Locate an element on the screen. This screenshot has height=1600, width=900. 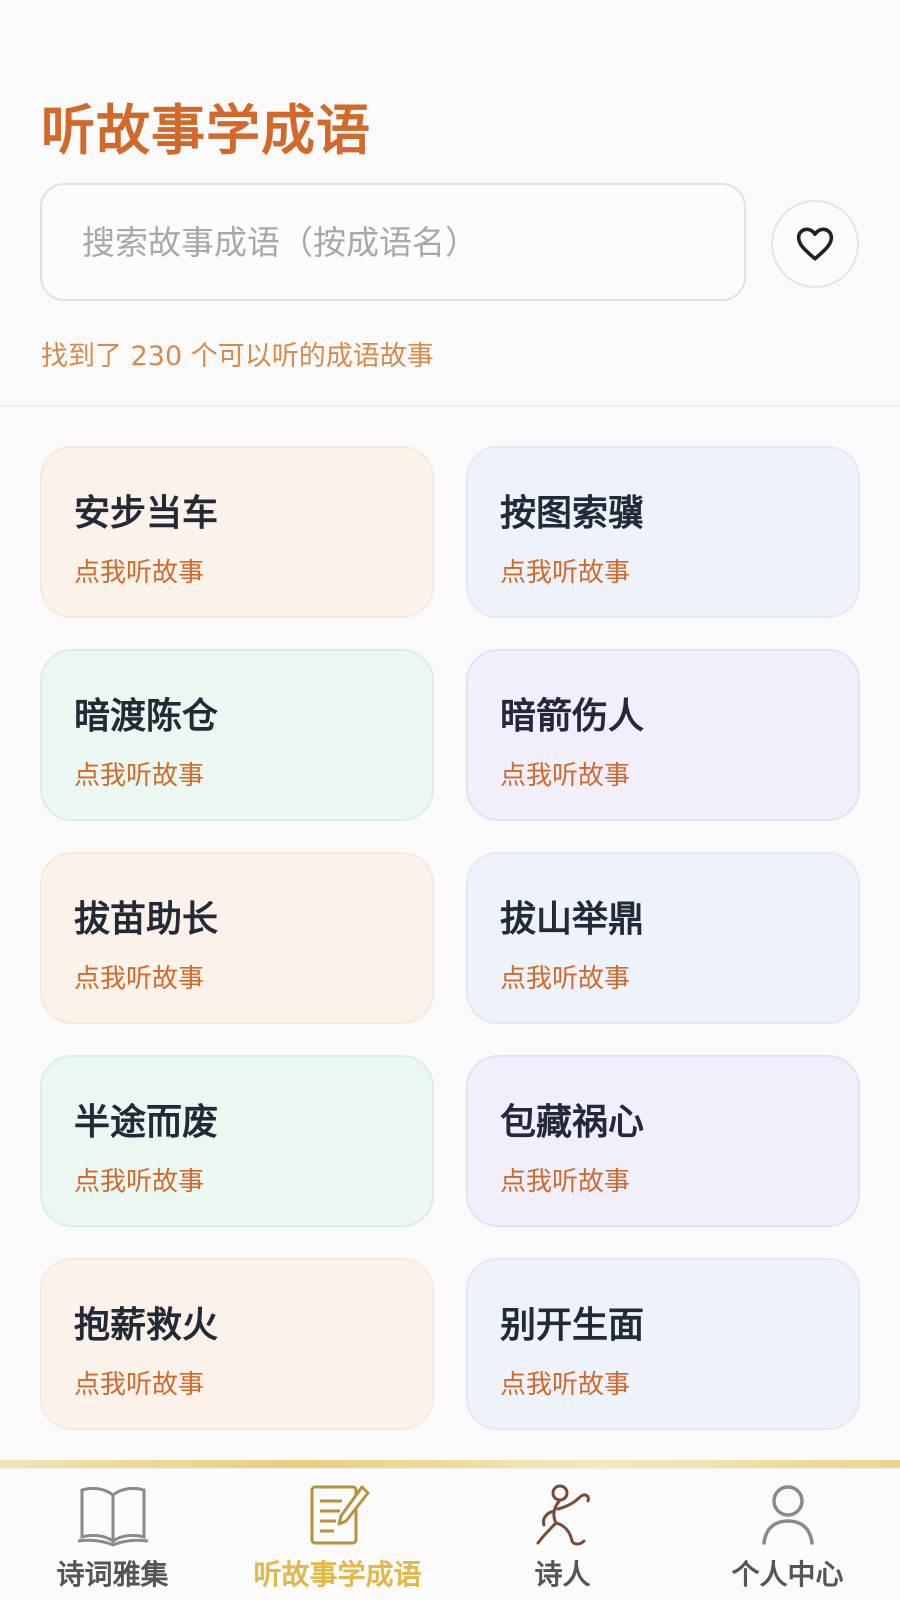
search-box is located at coordinates (393, 242).